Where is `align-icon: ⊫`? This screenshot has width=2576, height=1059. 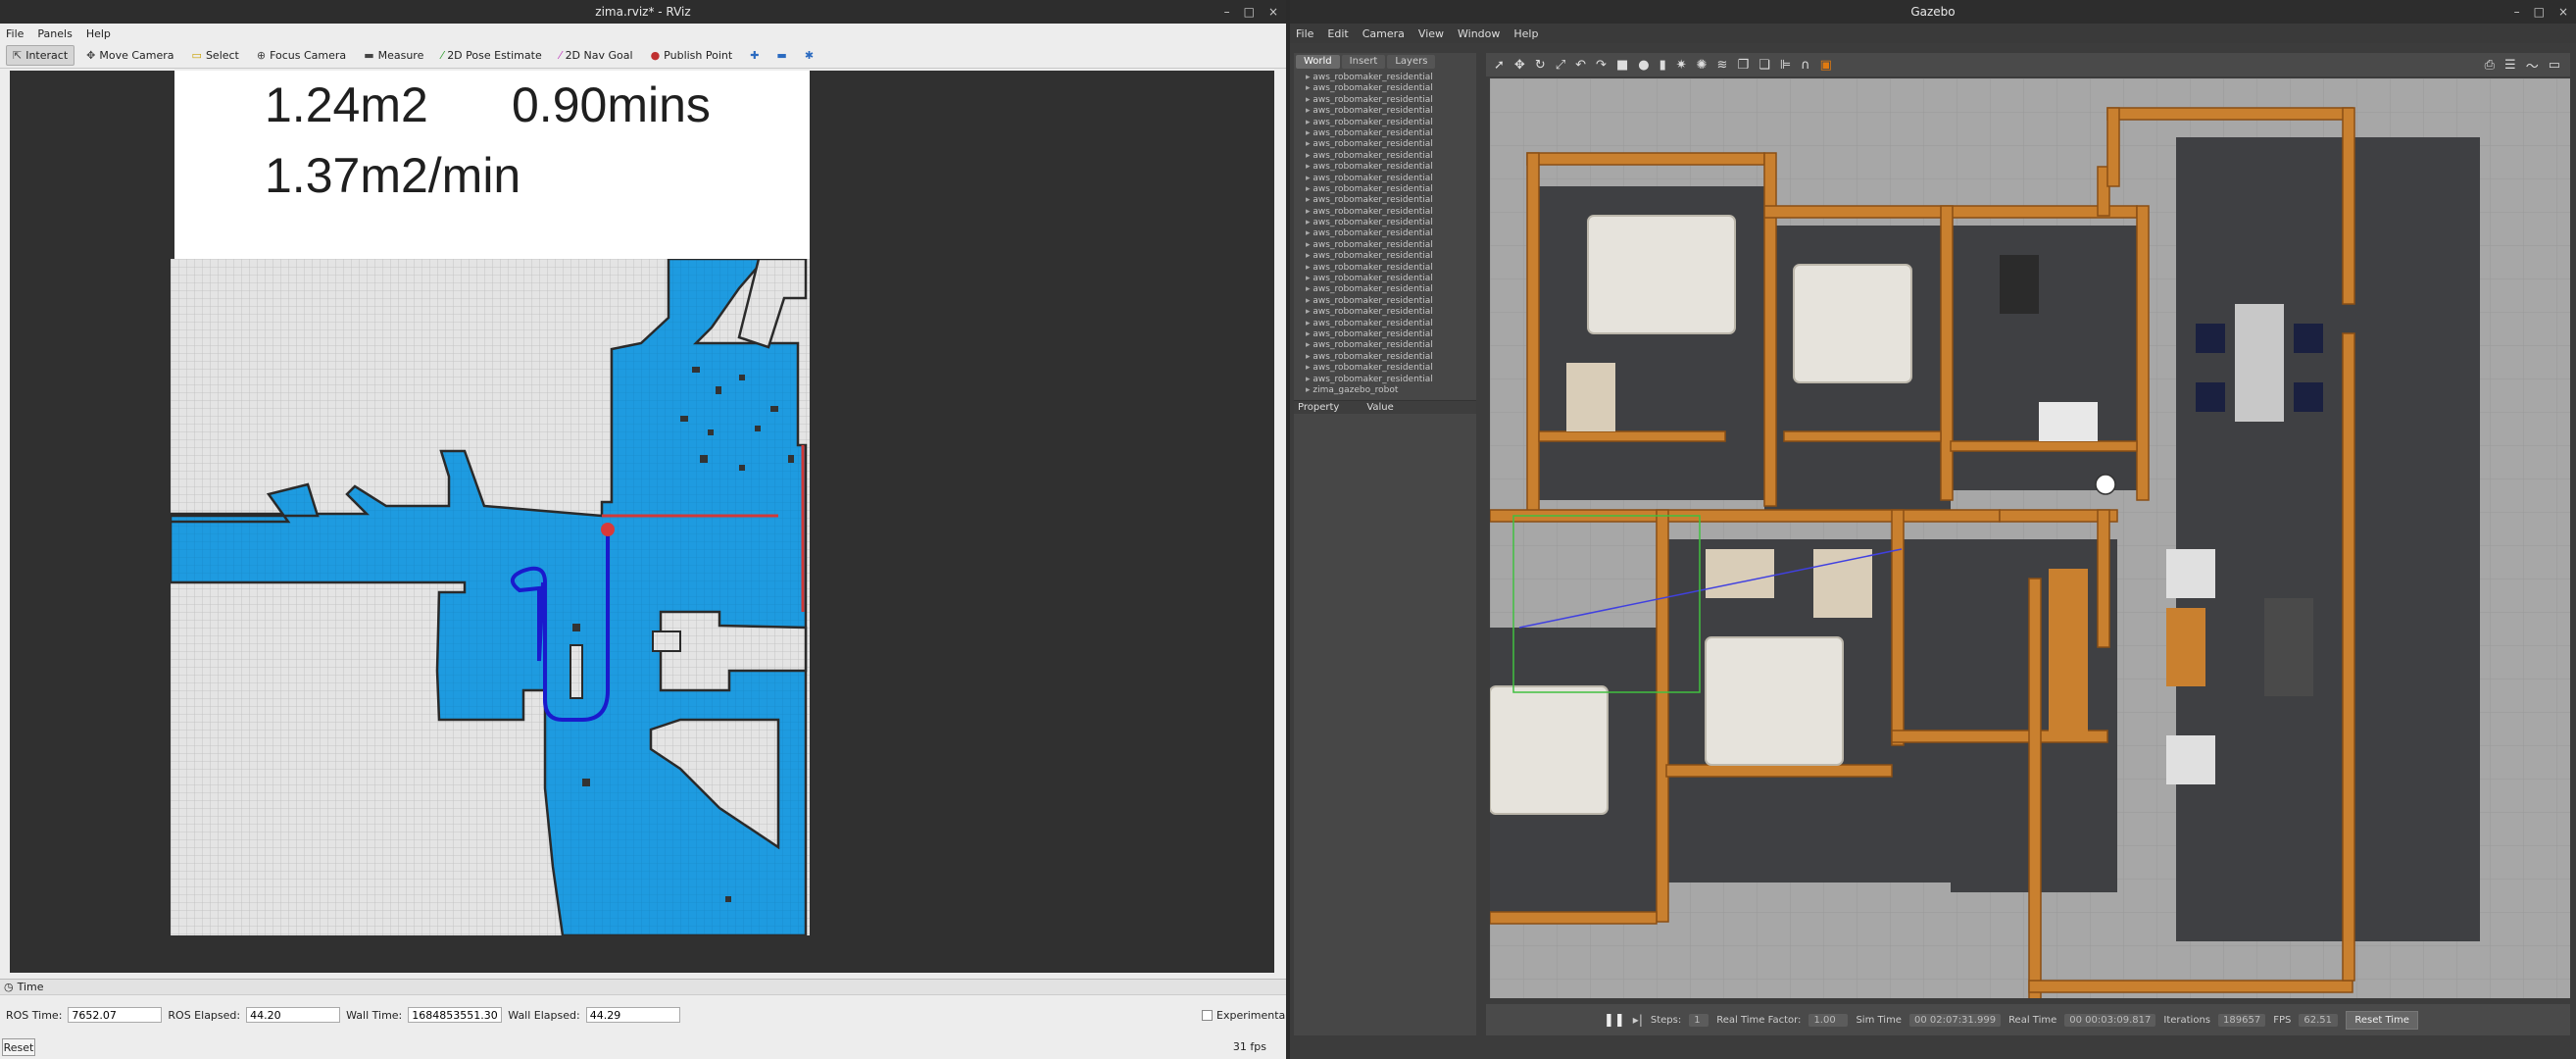
align-icon: ⊫ is located at coordinates (1785, 65).